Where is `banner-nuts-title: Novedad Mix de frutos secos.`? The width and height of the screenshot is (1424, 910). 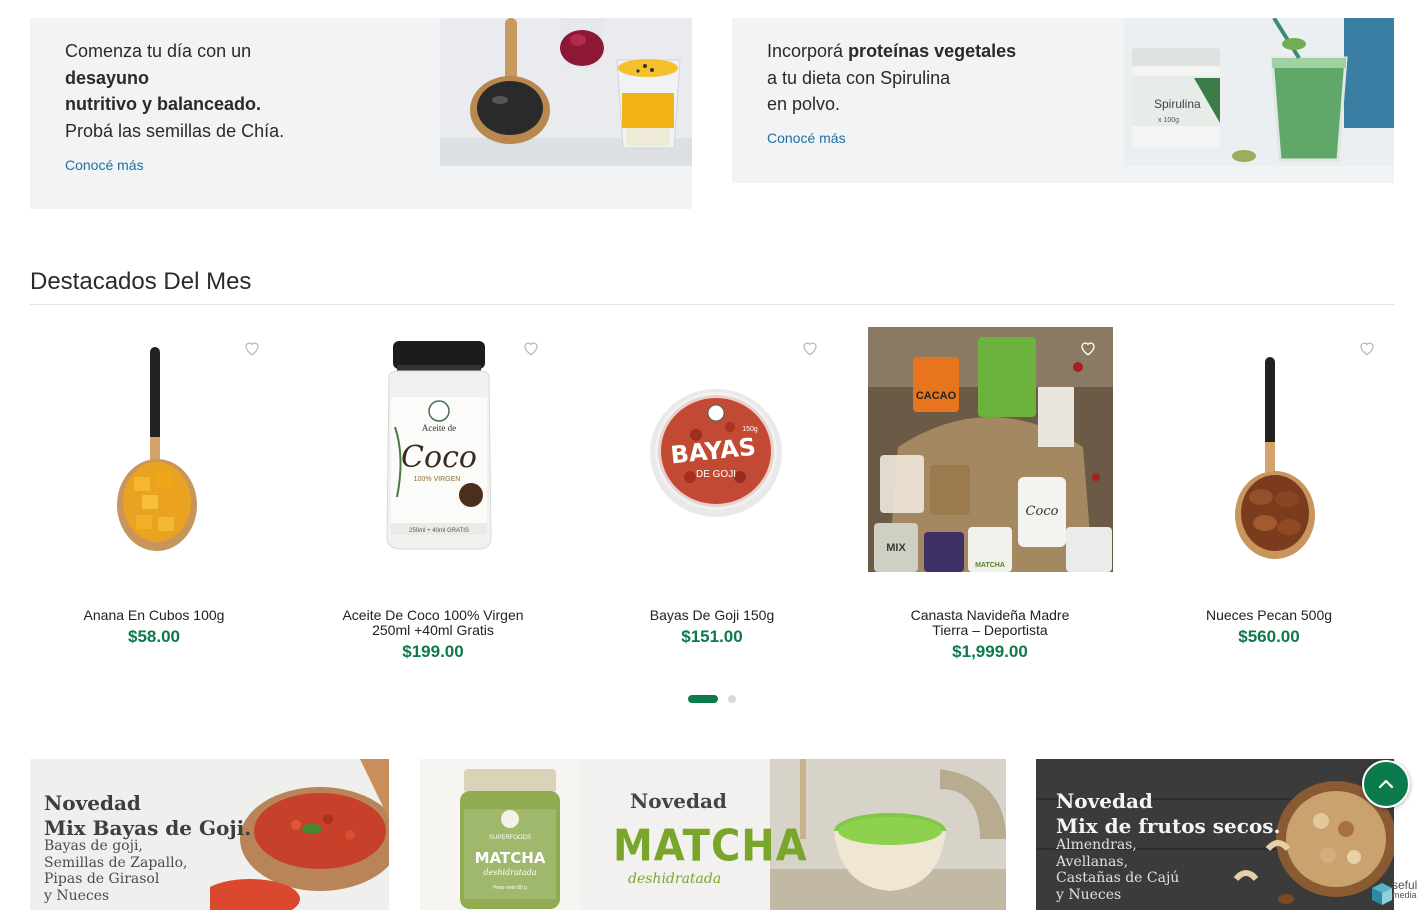
banner-nuts-title: Novedad Mix de frutos secos. is located at coordinates (1168, 814).